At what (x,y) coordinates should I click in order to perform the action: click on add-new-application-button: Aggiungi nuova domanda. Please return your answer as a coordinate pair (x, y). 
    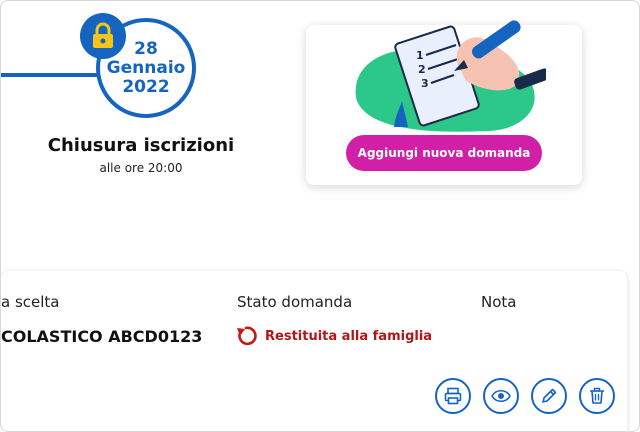
    Looking at the image, I should click on (444, 153).